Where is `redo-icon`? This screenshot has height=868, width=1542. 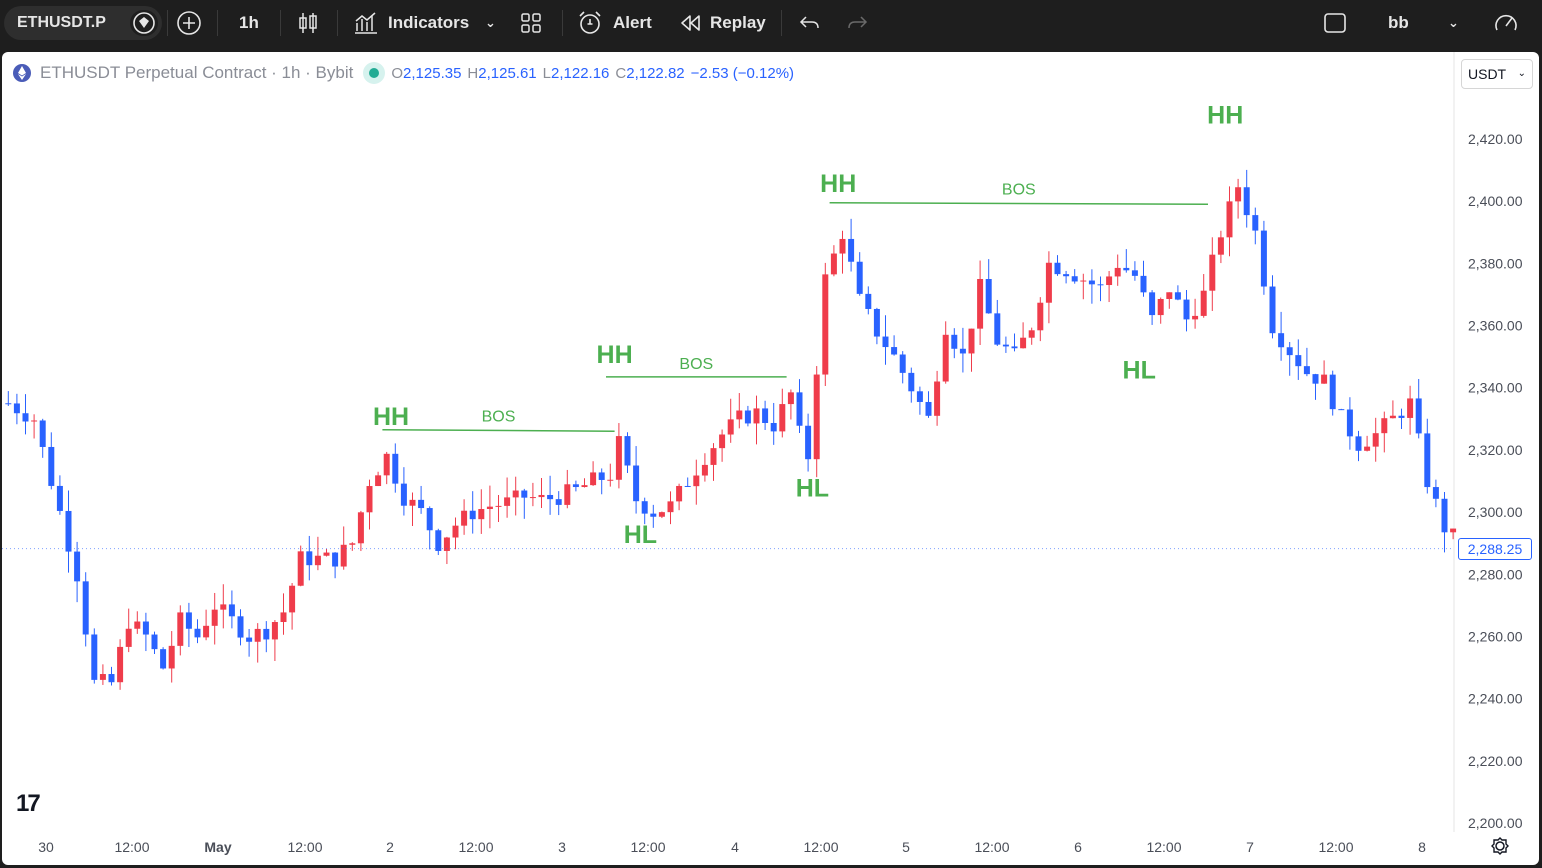 redo-icon is located at coordinates (858, 22).